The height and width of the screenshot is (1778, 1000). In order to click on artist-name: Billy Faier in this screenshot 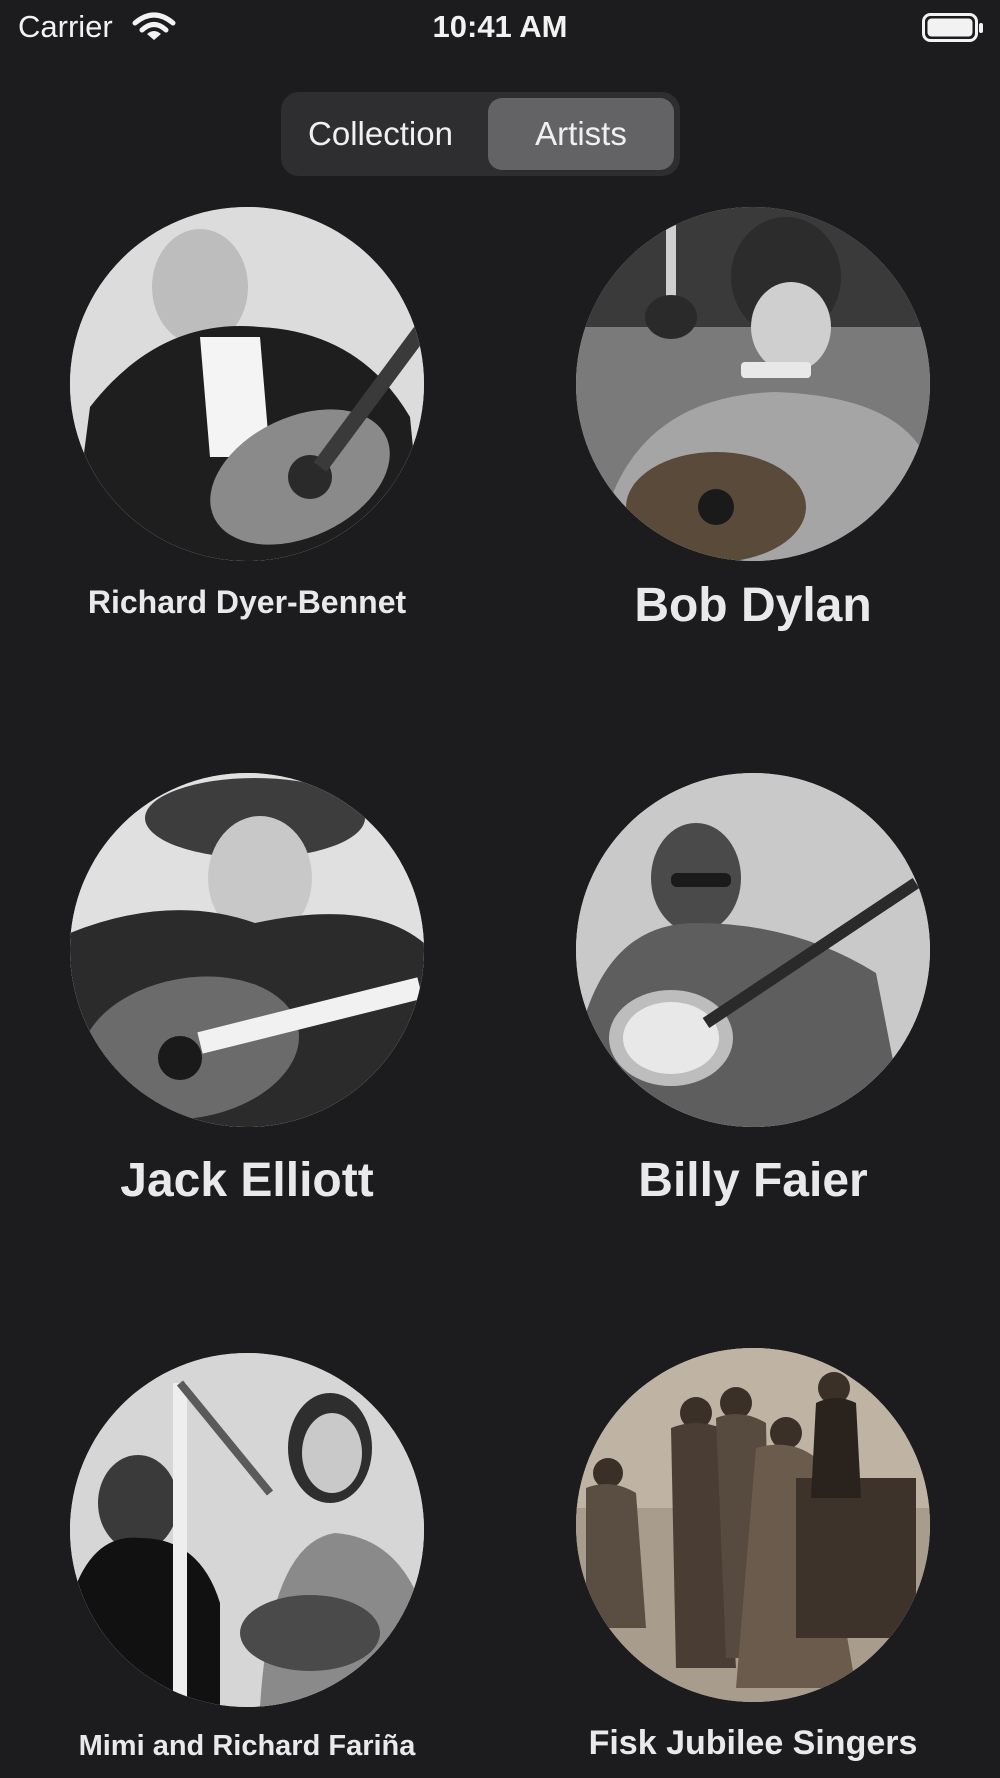, I will do `click(753, 1180)`.